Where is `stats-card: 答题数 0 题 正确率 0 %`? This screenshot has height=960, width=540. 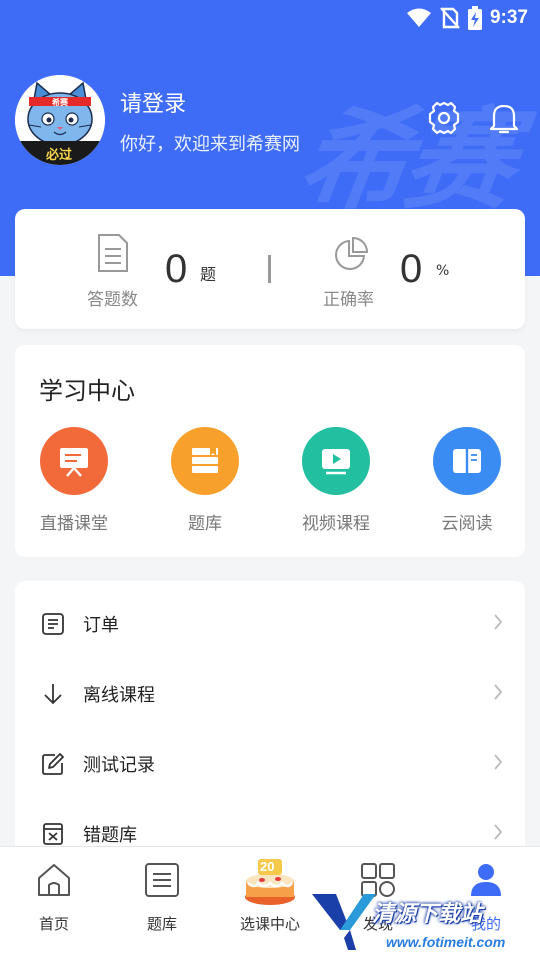
stats-card: 答题数 0 题 正确率 0 % is located at coordinates (270, 269).